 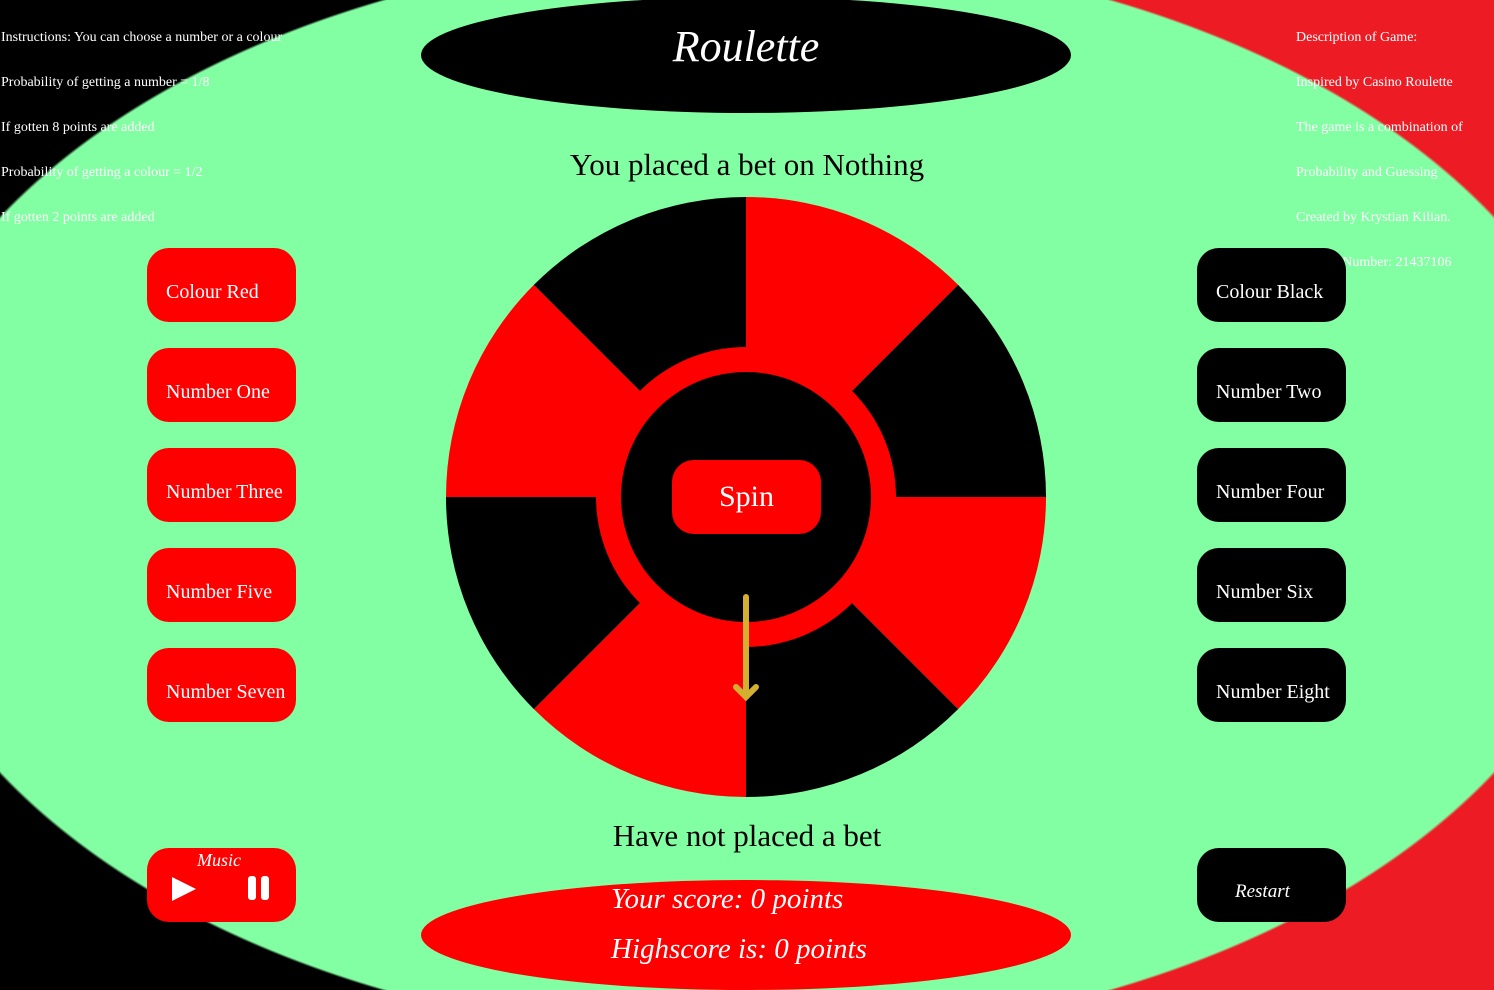 What do you see at coordinates (1271, 285) in the screenshot?
I see `bet-colour-black-button: Colour Black` at bounding box center [1271, 285].